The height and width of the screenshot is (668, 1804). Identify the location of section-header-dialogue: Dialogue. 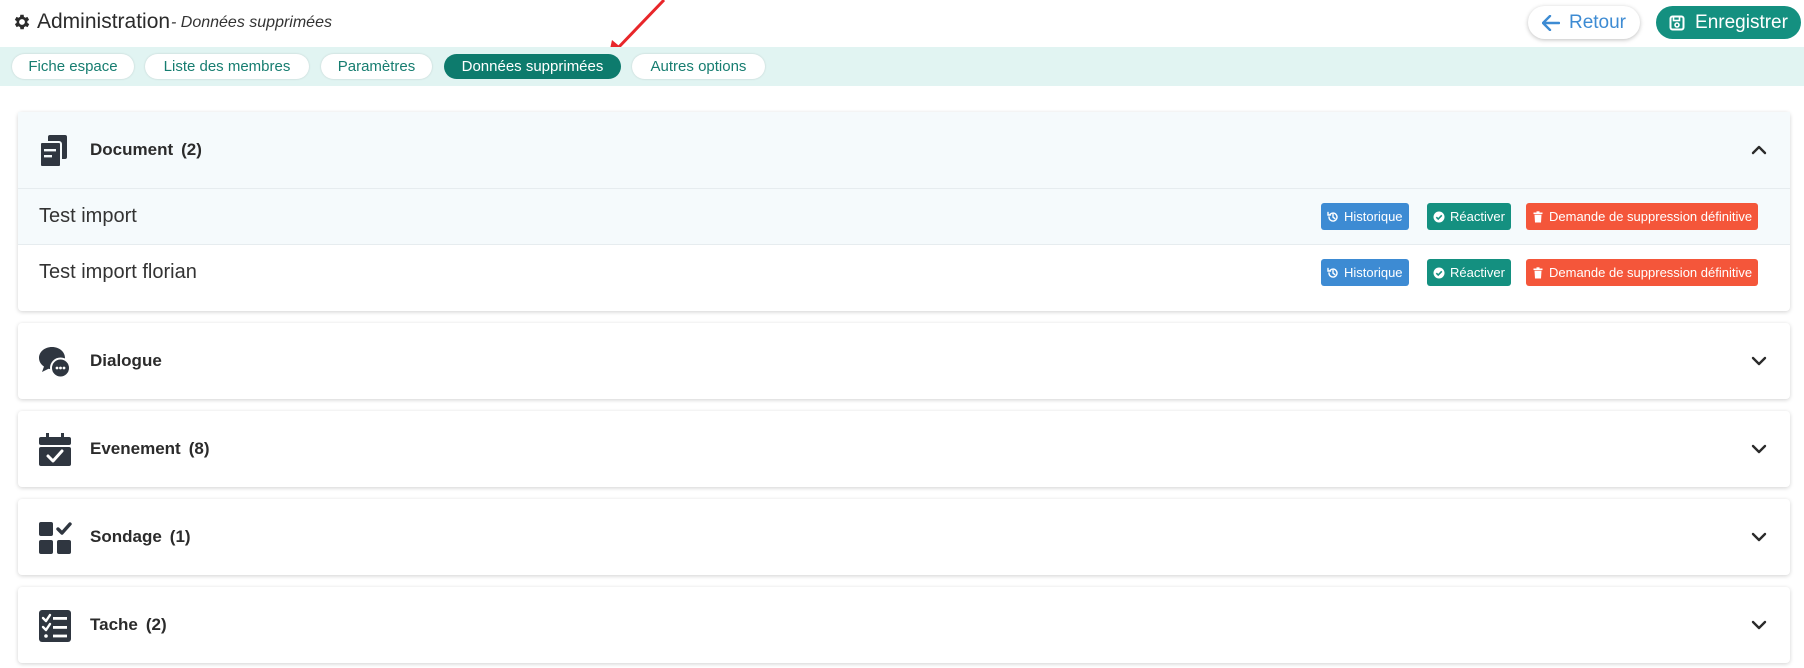
(904, 361).